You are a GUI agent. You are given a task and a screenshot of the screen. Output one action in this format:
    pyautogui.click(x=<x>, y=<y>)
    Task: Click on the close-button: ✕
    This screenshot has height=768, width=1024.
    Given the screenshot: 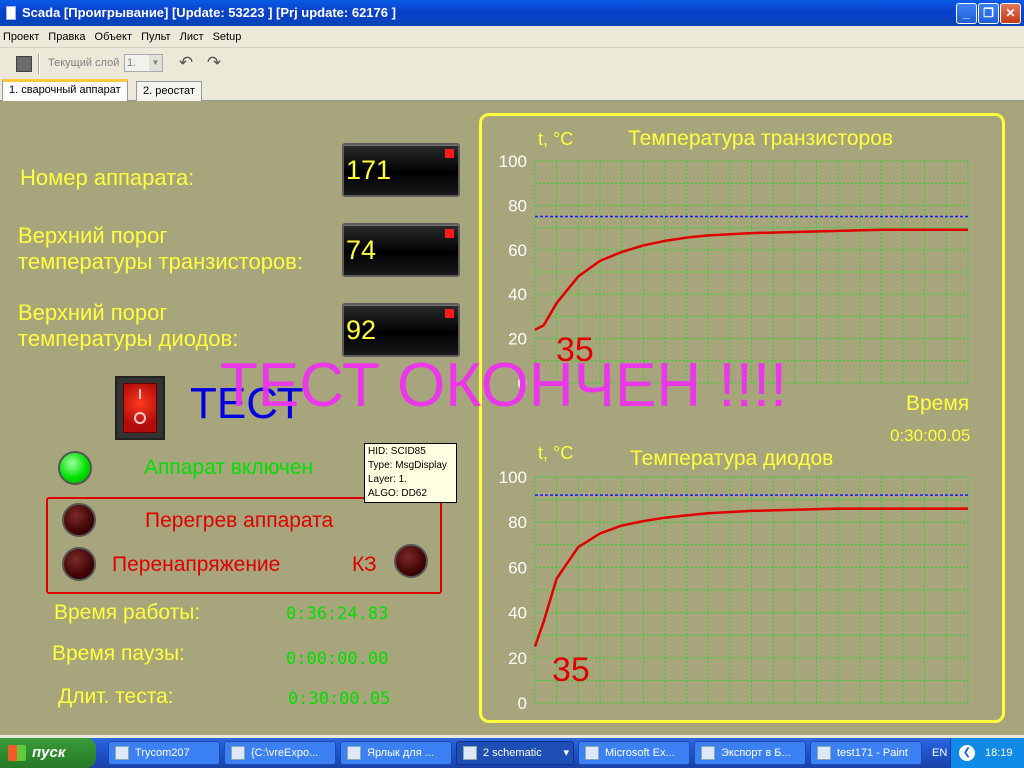 What is the action you would take?
    pyautogui.click(x=1010, y=13)
    